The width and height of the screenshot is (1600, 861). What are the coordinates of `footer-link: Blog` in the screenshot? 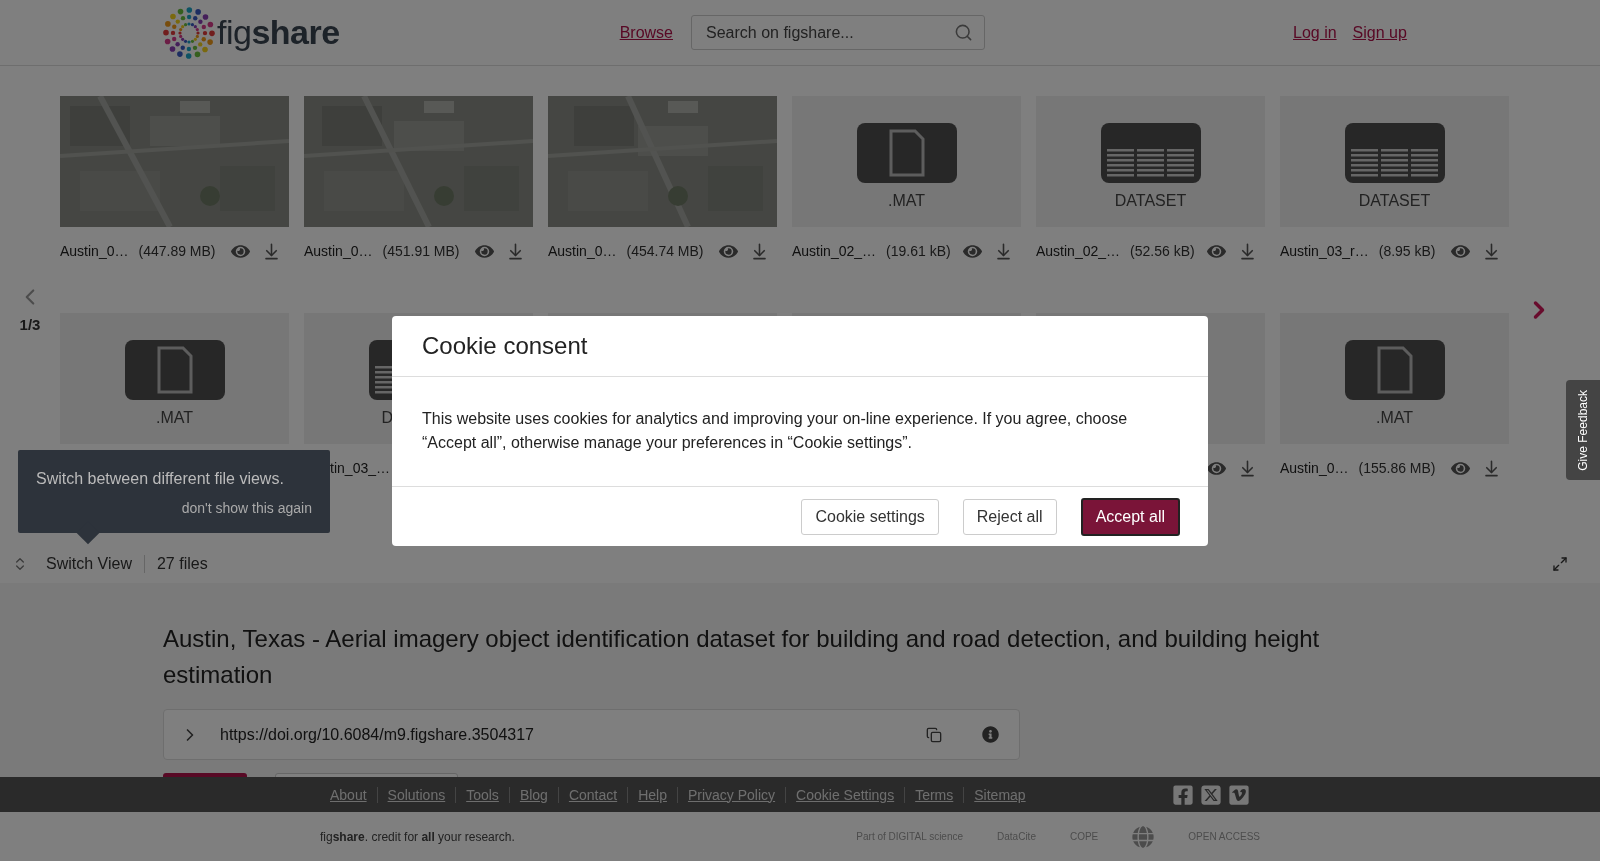 It's located at (533, 794).